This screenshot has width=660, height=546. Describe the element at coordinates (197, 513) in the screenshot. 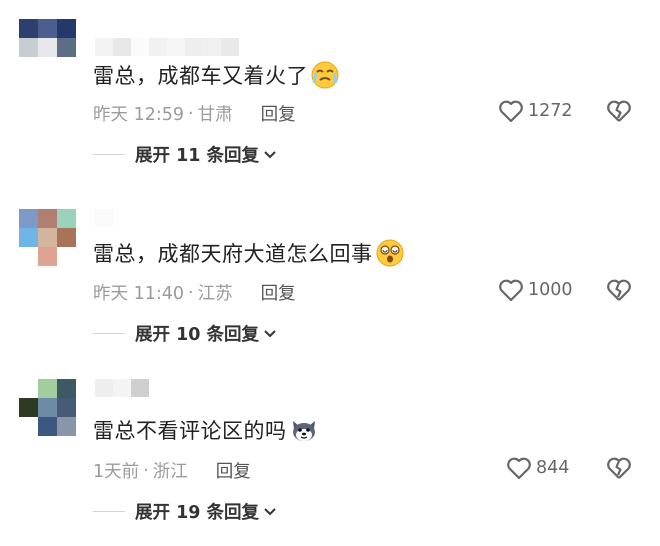

I see `expand-replies-label: 展开 19 条回复` at that location.